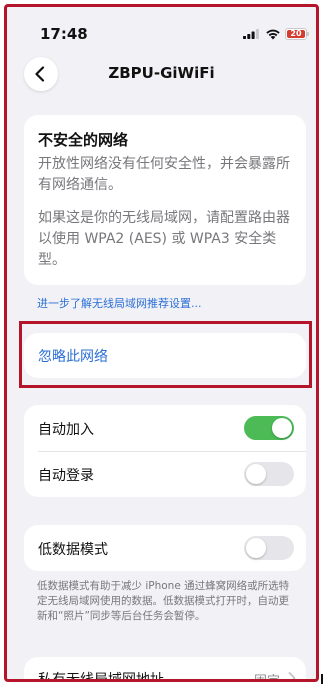 This screenshot has width=324, height=686. Describe the element at coordinates (66, 430) in the screenshot. I see `auto-join-label: 自动加入` at that location.